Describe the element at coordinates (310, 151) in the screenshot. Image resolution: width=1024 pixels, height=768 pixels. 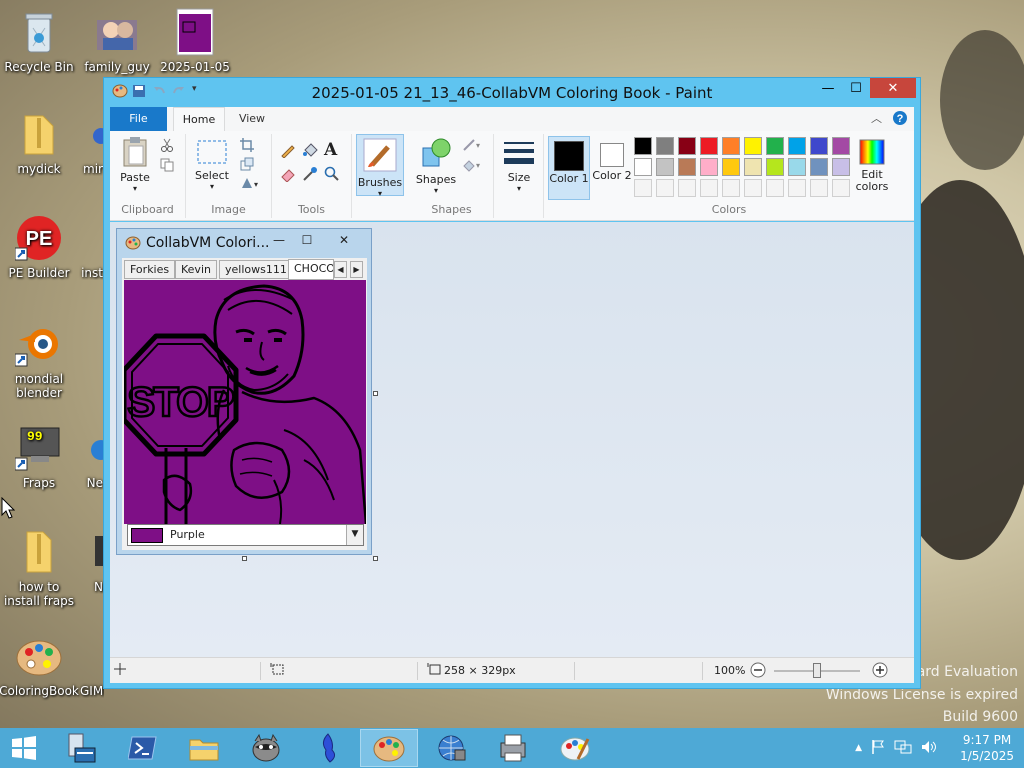
I see `fill-bucket-icon` at that location.